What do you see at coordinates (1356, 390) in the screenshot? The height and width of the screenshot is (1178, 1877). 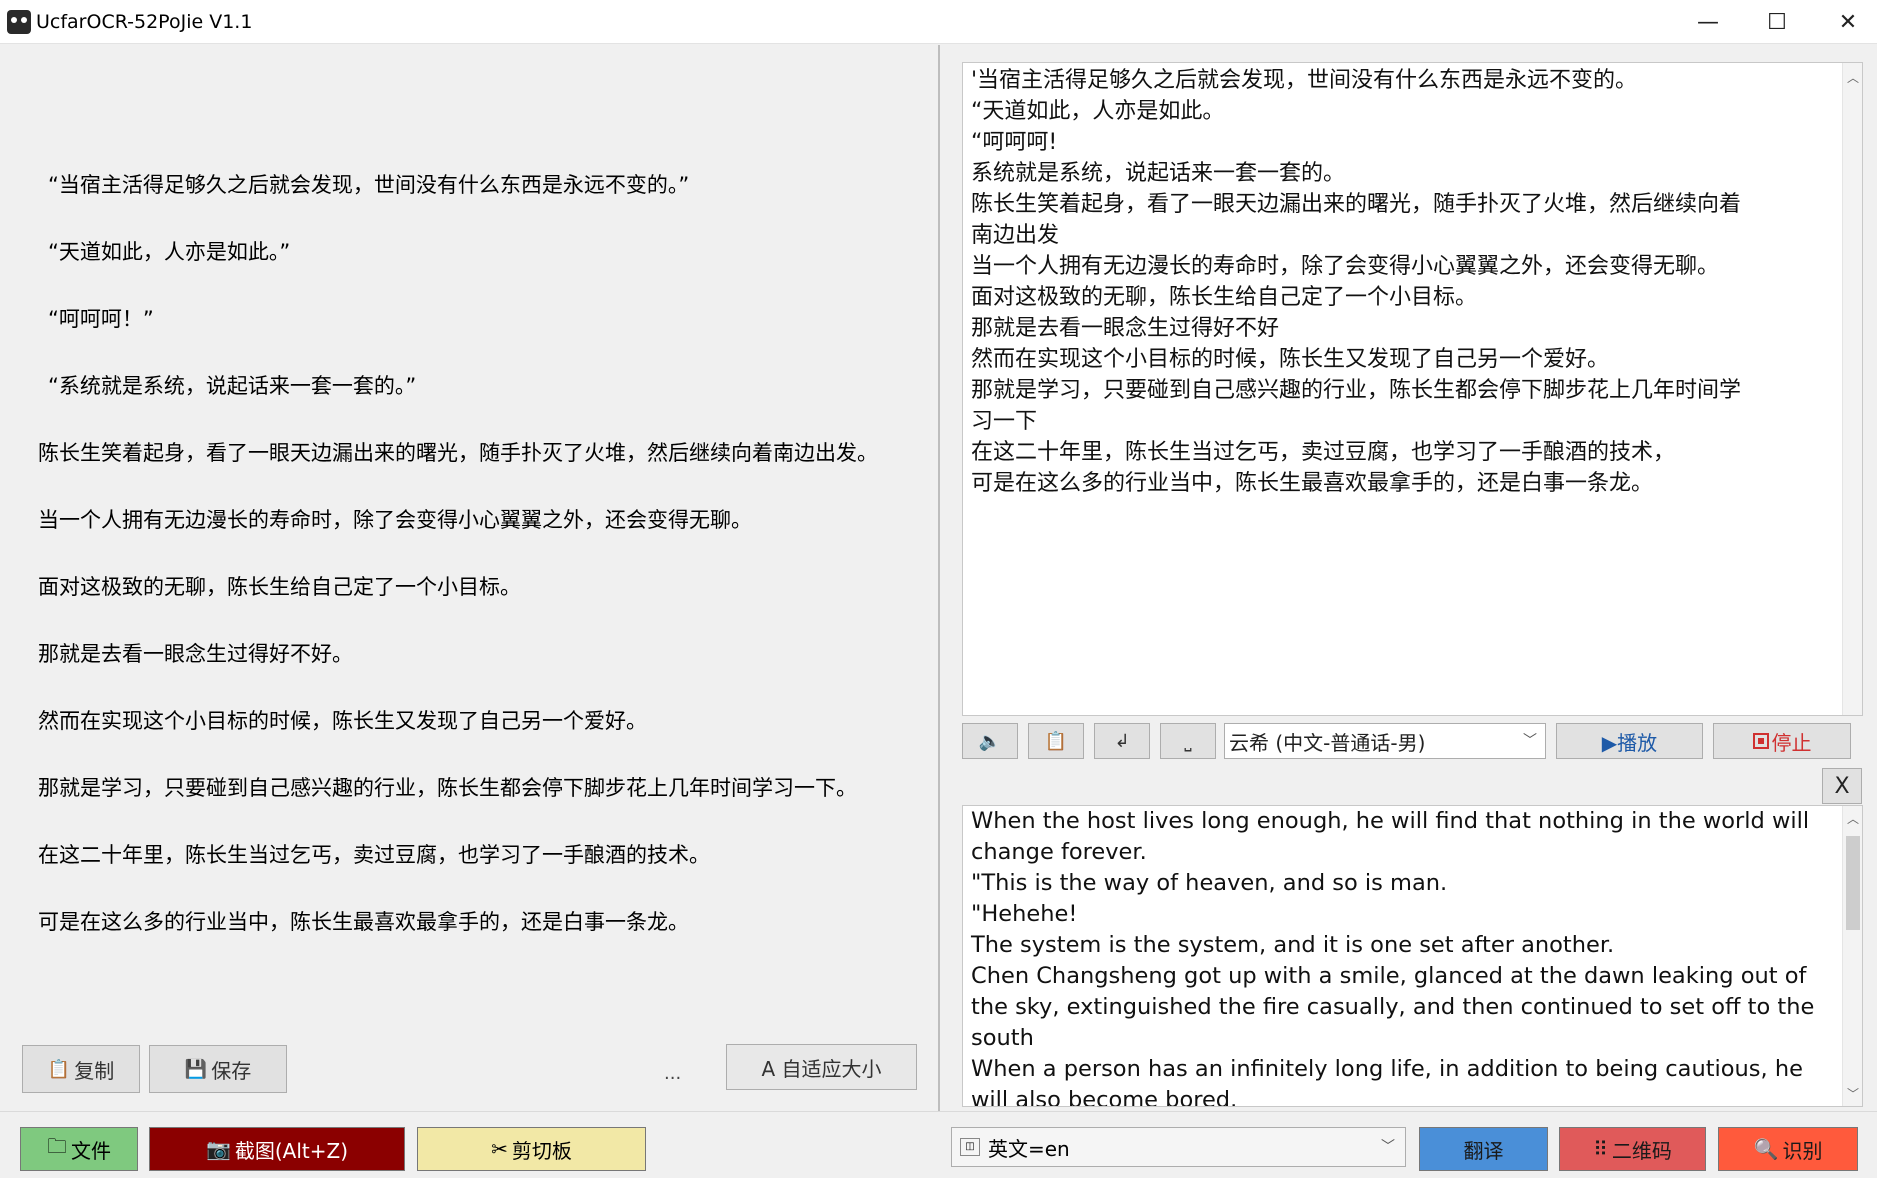 I see `ocr-line: 那就是学习，只要碰到自己感兴趣的行业，陈长生都会停下脚步花上几年时间学` at bounding box center [1356, 390].